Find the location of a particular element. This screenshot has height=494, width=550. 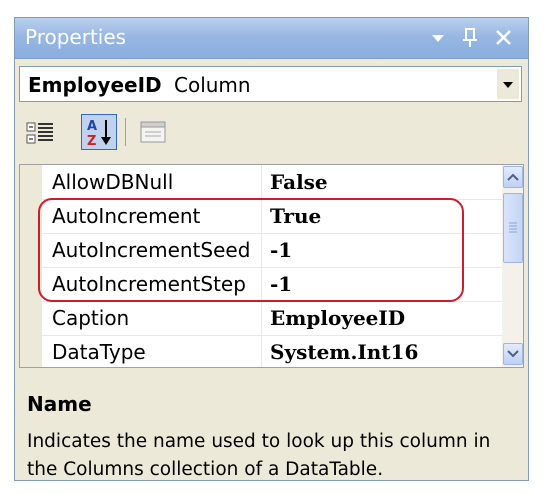

property-pages-icon is located at coordinates (153, 132).